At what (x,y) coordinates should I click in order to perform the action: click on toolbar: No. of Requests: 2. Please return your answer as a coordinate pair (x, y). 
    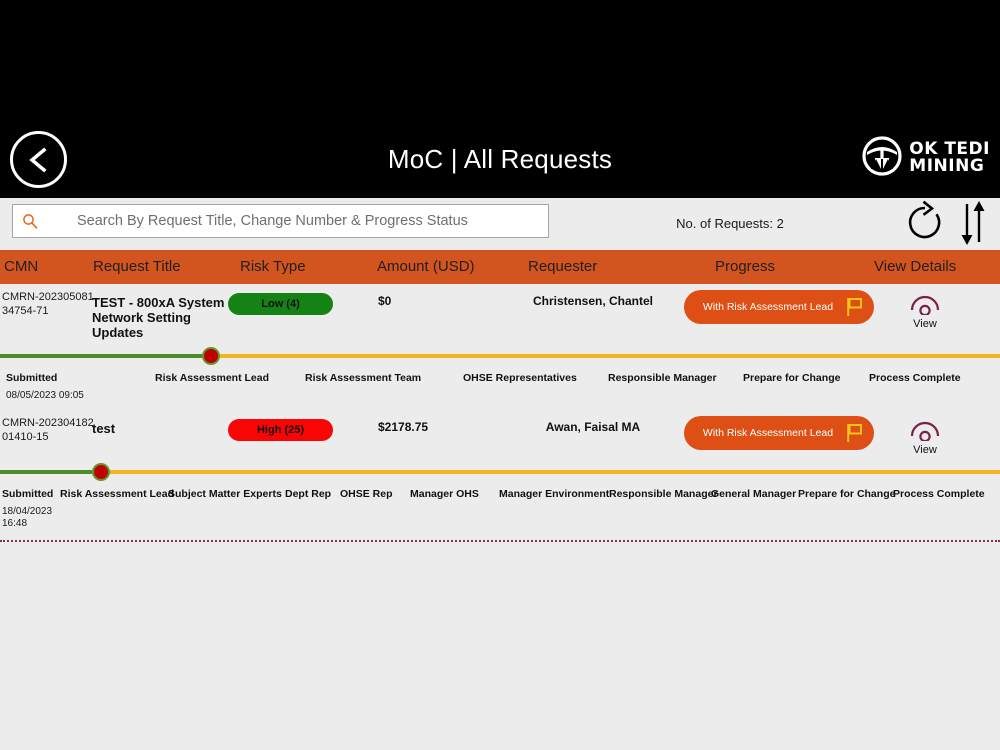
    Looking at the image, I should click on (500, 224).